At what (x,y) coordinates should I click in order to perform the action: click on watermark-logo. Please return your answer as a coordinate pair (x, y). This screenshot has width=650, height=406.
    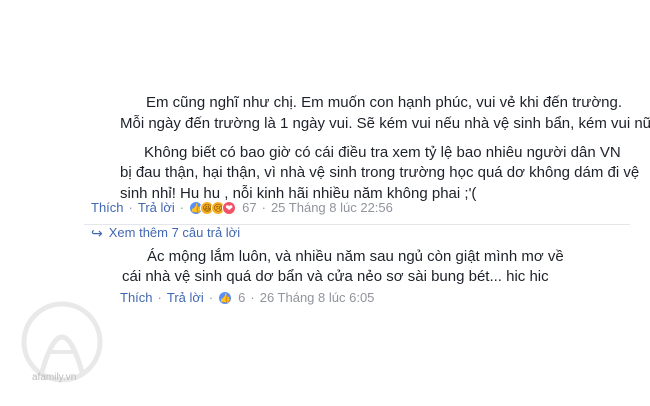
    Looking at the image, I should click on (62, 342).